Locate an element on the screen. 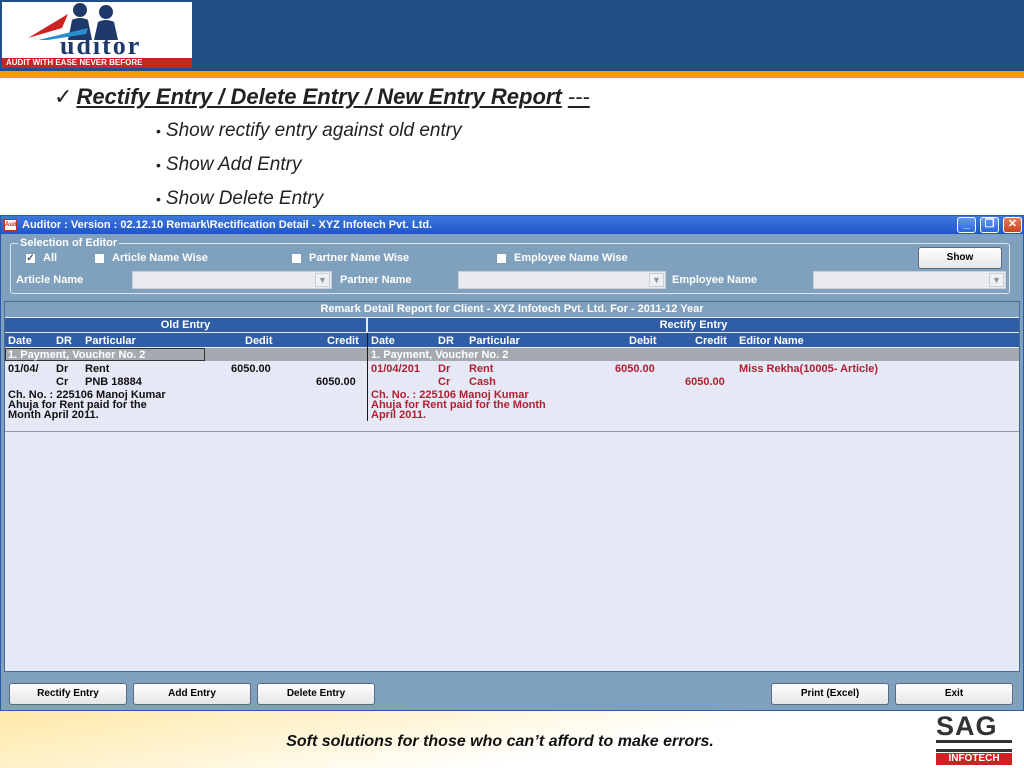 The height and width of the screenshot is (768, 1024). logo-text: uditor is located at coordinates (101, 45).